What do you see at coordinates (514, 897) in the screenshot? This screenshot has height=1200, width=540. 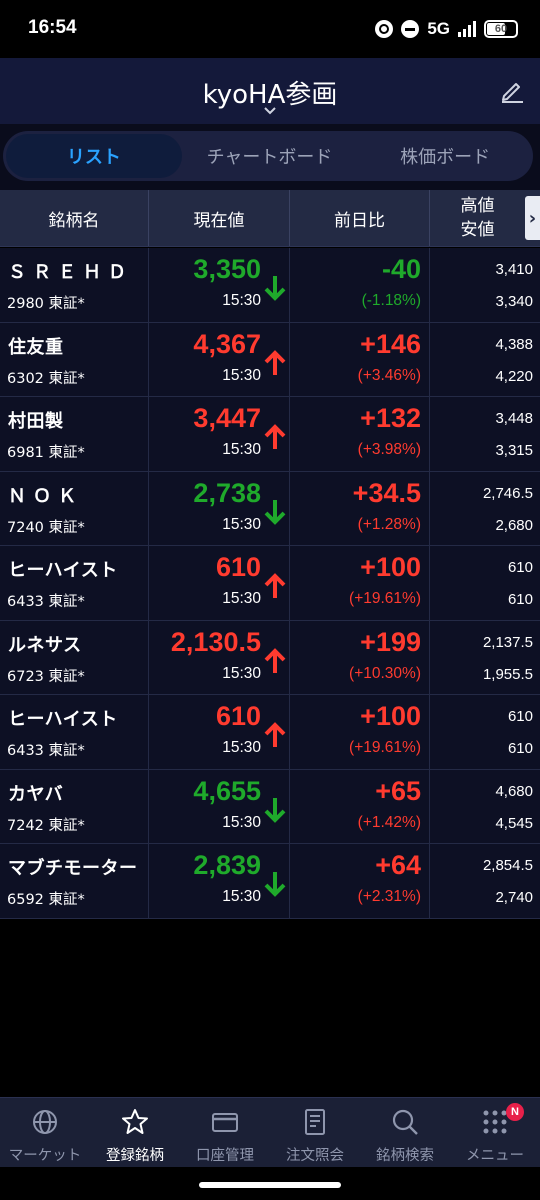 I see `low-price: 2,740` at bounding box center [514, 897].